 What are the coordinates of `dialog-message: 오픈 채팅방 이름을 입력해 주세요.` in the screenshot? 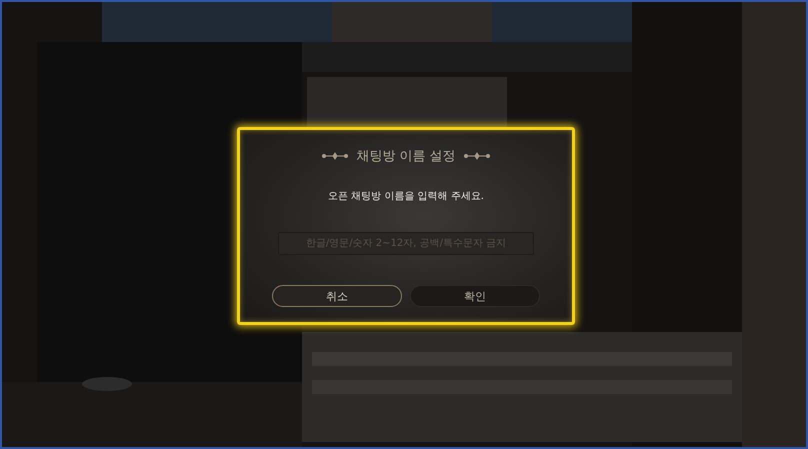 It's located at (406, 196).